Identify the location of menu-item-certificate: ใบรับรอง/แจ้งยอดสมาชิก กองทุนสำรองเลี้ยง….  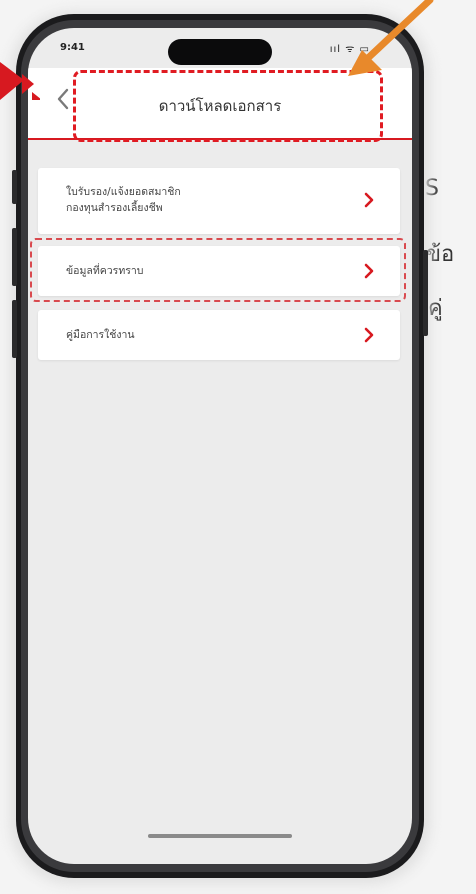
(219, 201).